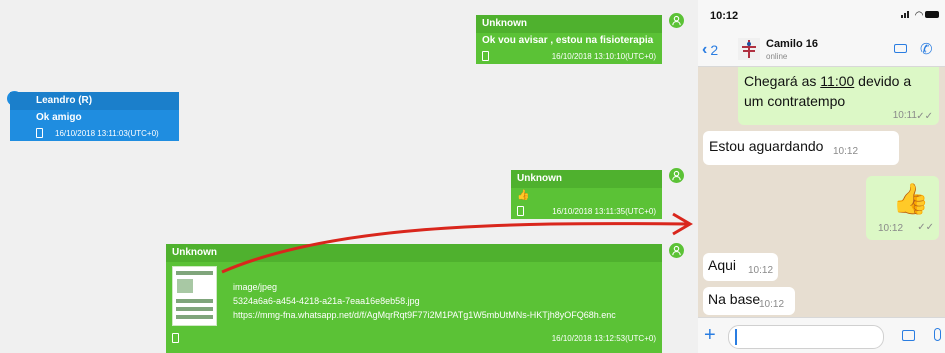 Image resolution: width=945 pixels, height=353 pixels. Describe the element at coordinates (714, 50) in the screenshot. I see `unread-count: 2` at that location.